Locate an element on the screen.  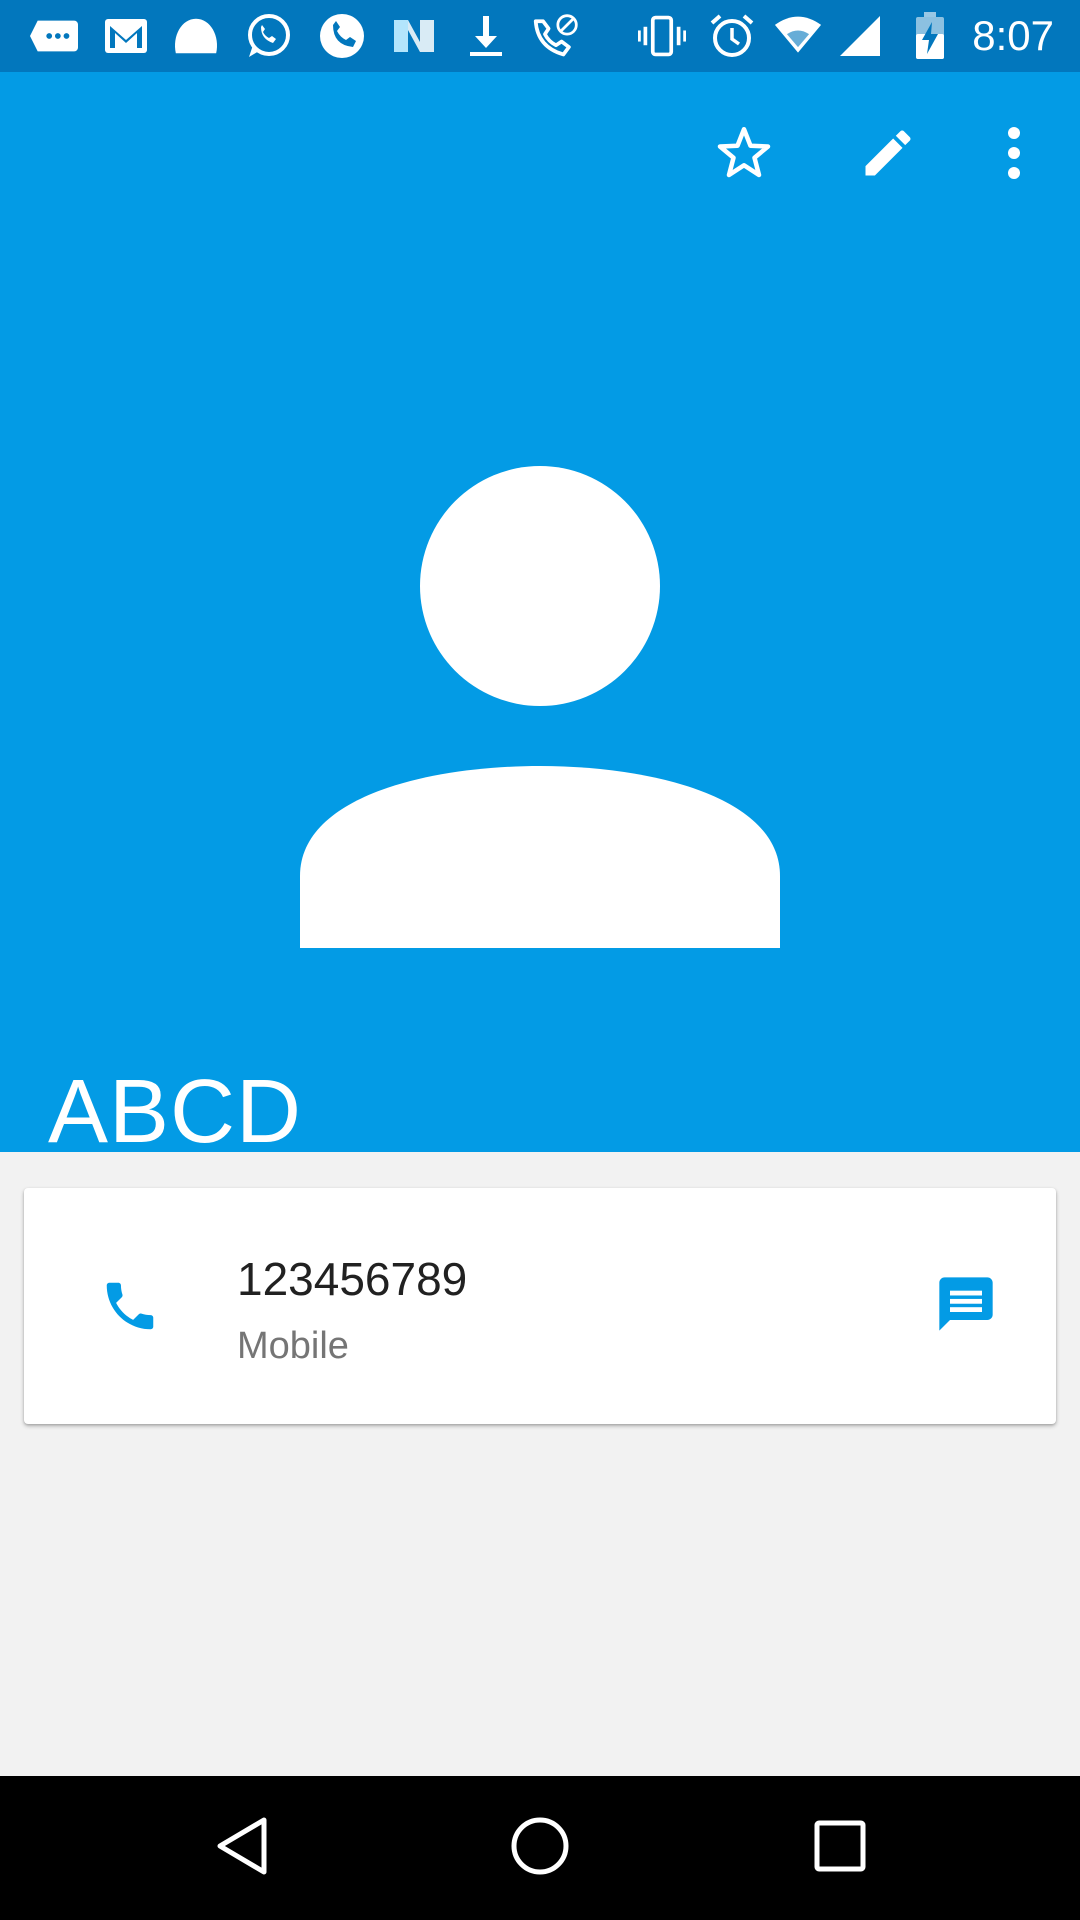
home-icon is located at coordinates (540, 1848).